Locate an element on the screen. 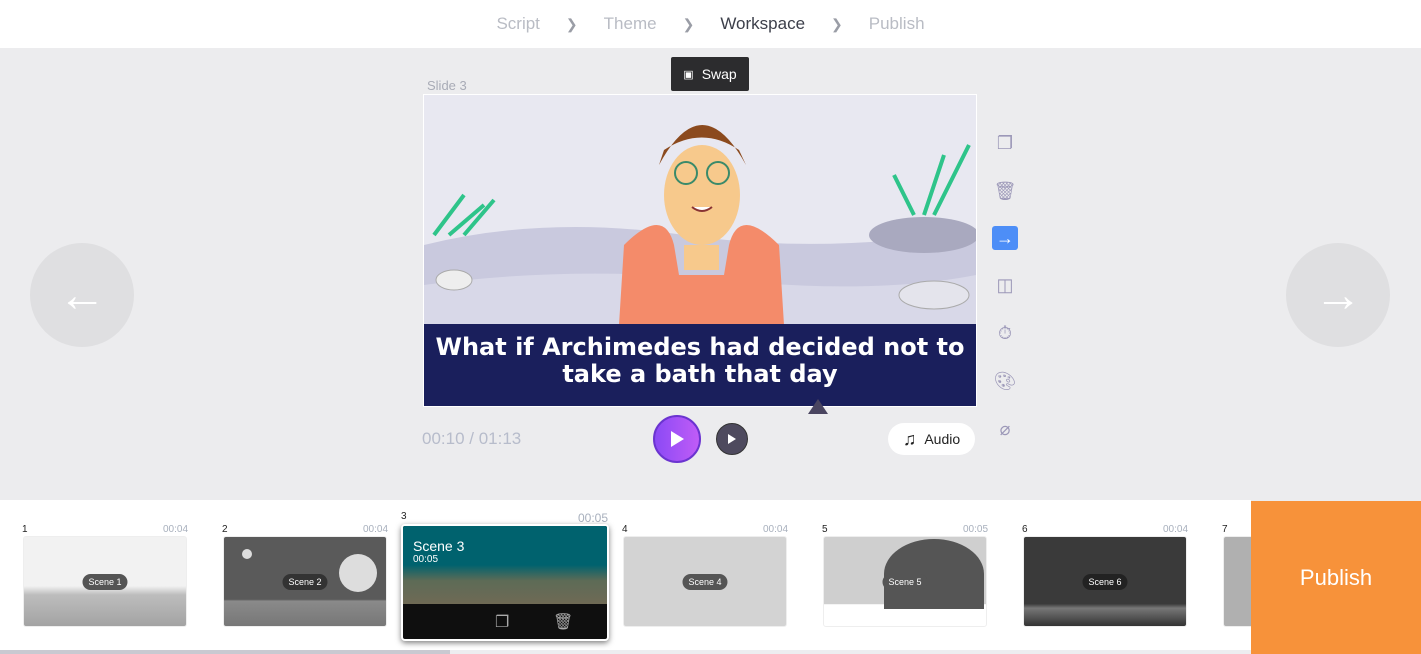  slide-toolbar: ❐ 🗑︎ → ◫ ⏱︎ 🎨︎ ⌀ is located at coordinates (1005, 297).